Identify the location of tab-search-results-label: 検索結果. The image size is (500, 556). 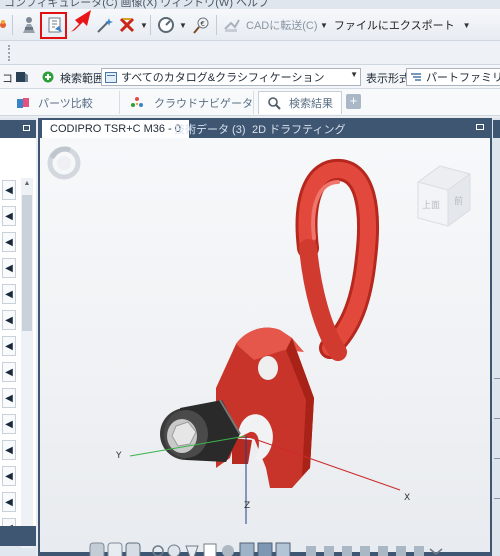
(311, 104).